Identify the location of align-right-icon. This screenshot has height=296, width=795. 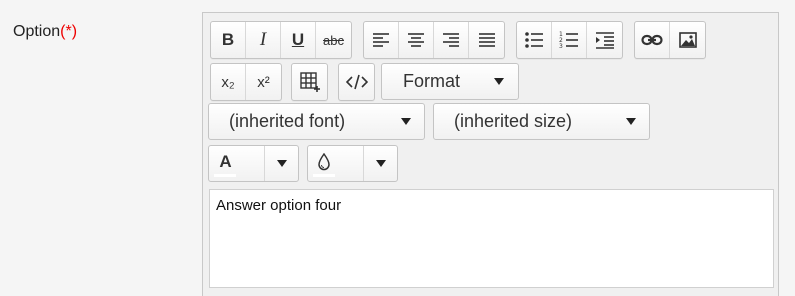
(451, 40).